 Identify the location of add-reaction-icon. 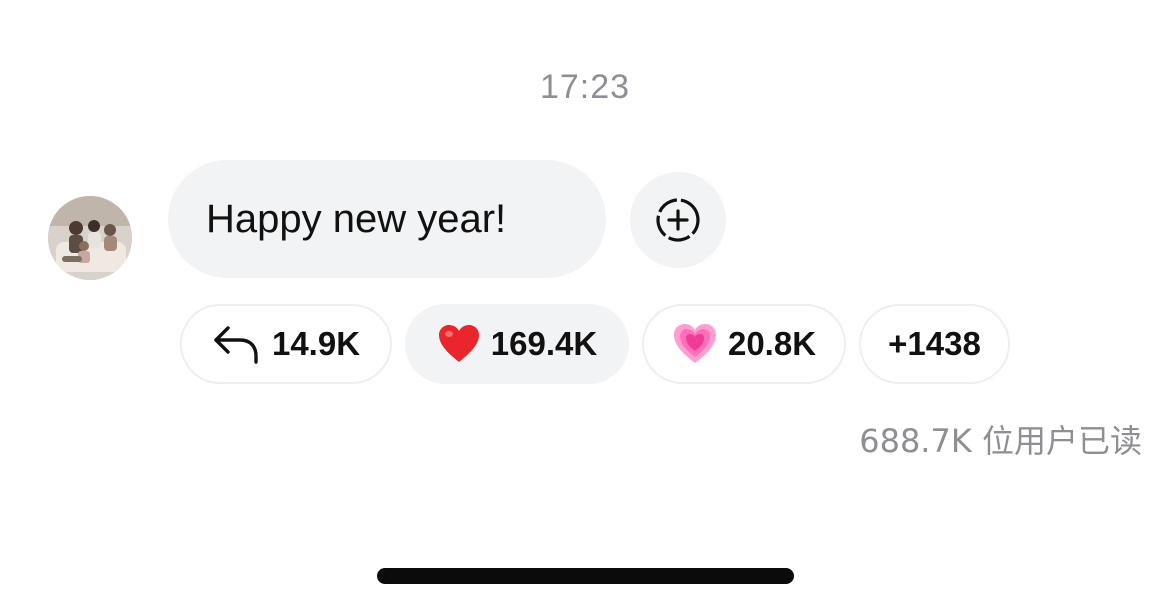
(678, 220).